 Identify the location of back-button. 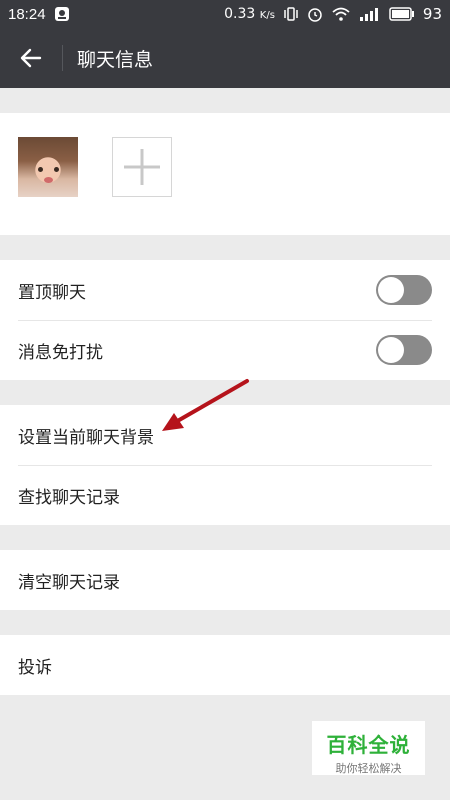
(31, 58).